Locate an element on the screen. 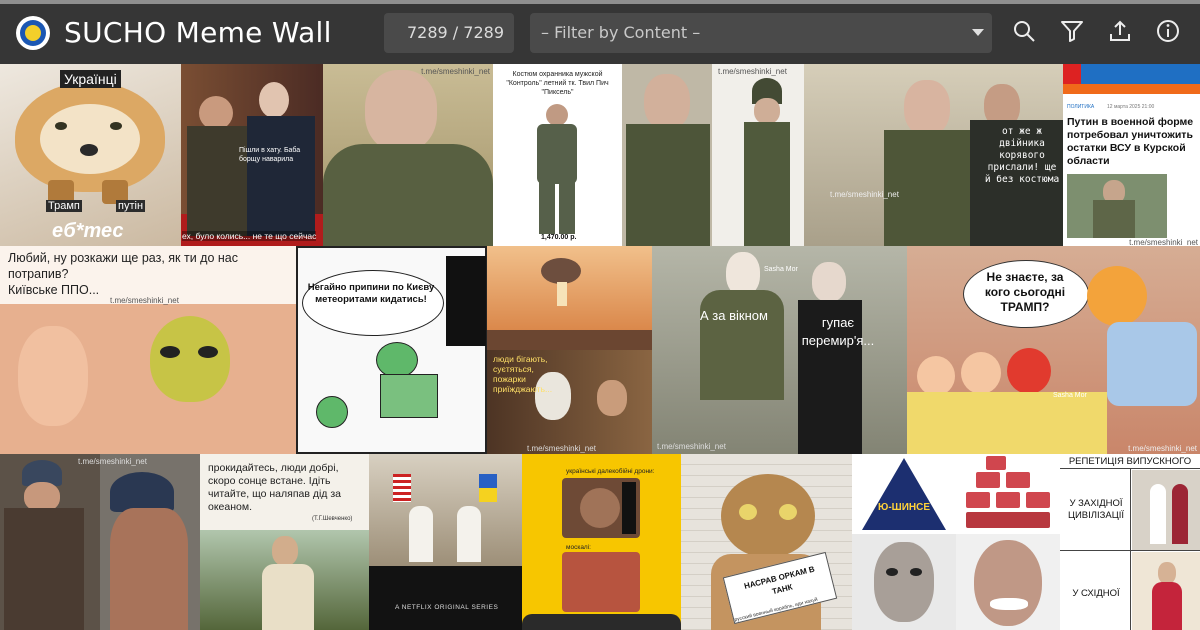  filter-placeholder: – Filter by Content – is located at coordinates (621, 32).